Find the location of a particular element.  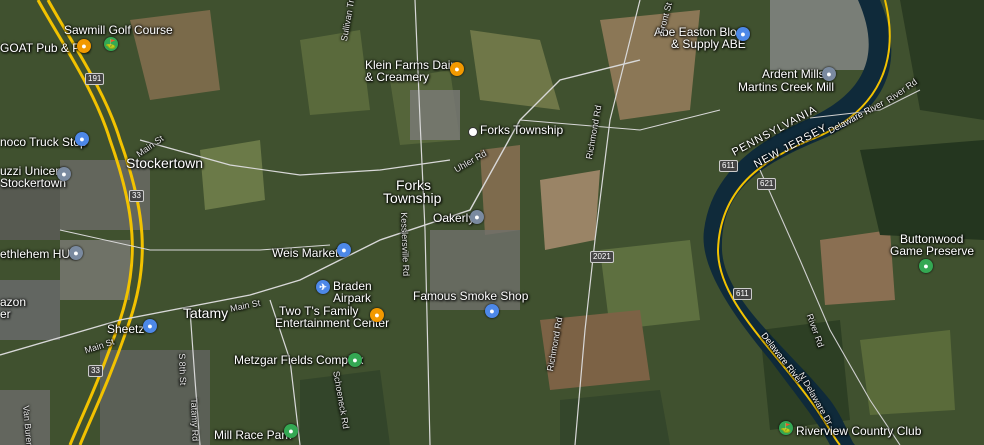

route-shield: 2021 is located at coordinates (602, 257).